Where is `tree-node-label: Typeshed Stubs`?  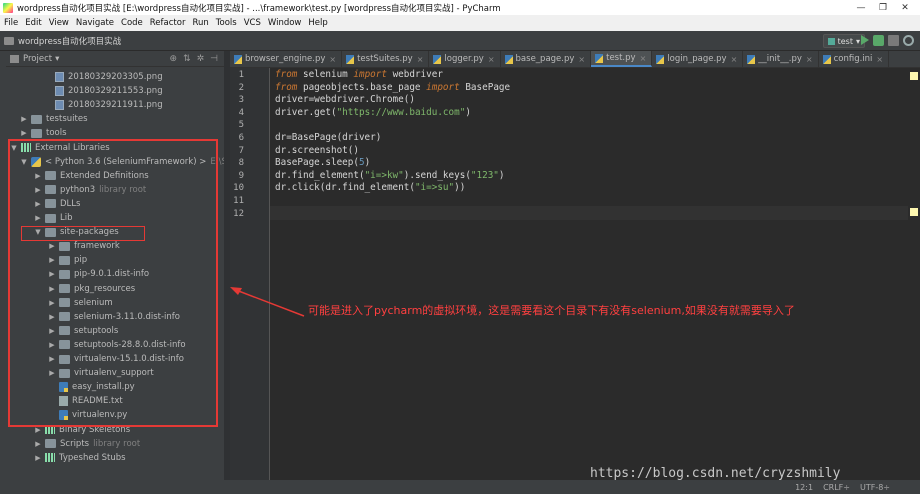
tree-node-label: Typeshed Stubs is located at coordinates (92, 457).